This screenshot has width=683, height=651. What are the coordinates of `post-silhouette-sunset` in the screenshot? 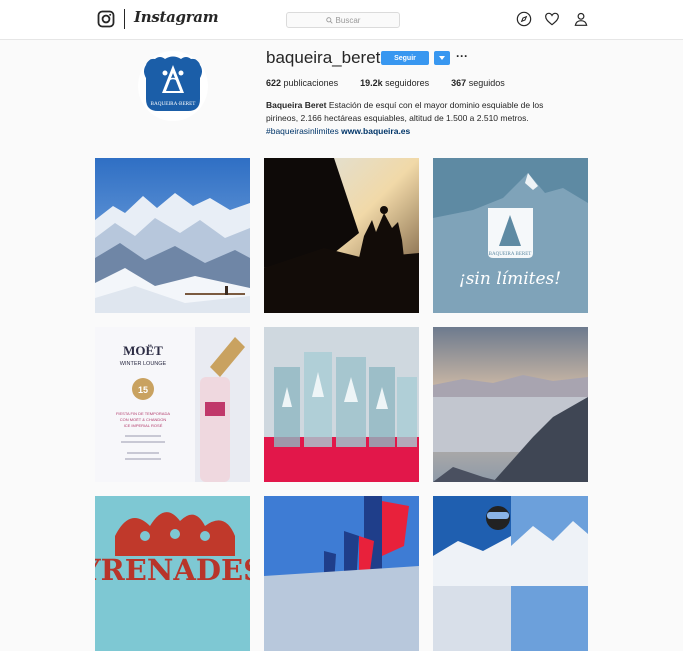 It's located at (341, 235).